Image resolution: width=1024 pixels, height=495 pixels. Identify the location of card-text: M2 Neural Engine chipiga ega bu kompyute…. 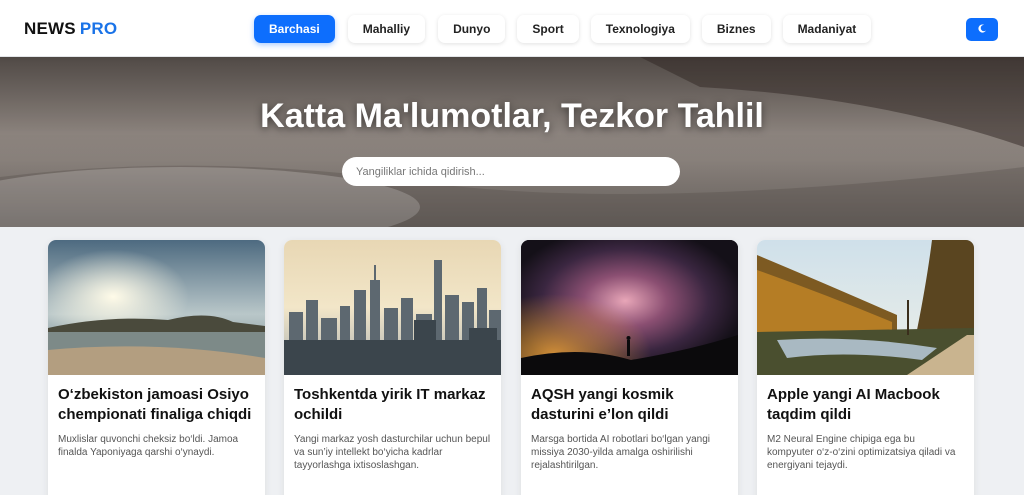
(861, 452).